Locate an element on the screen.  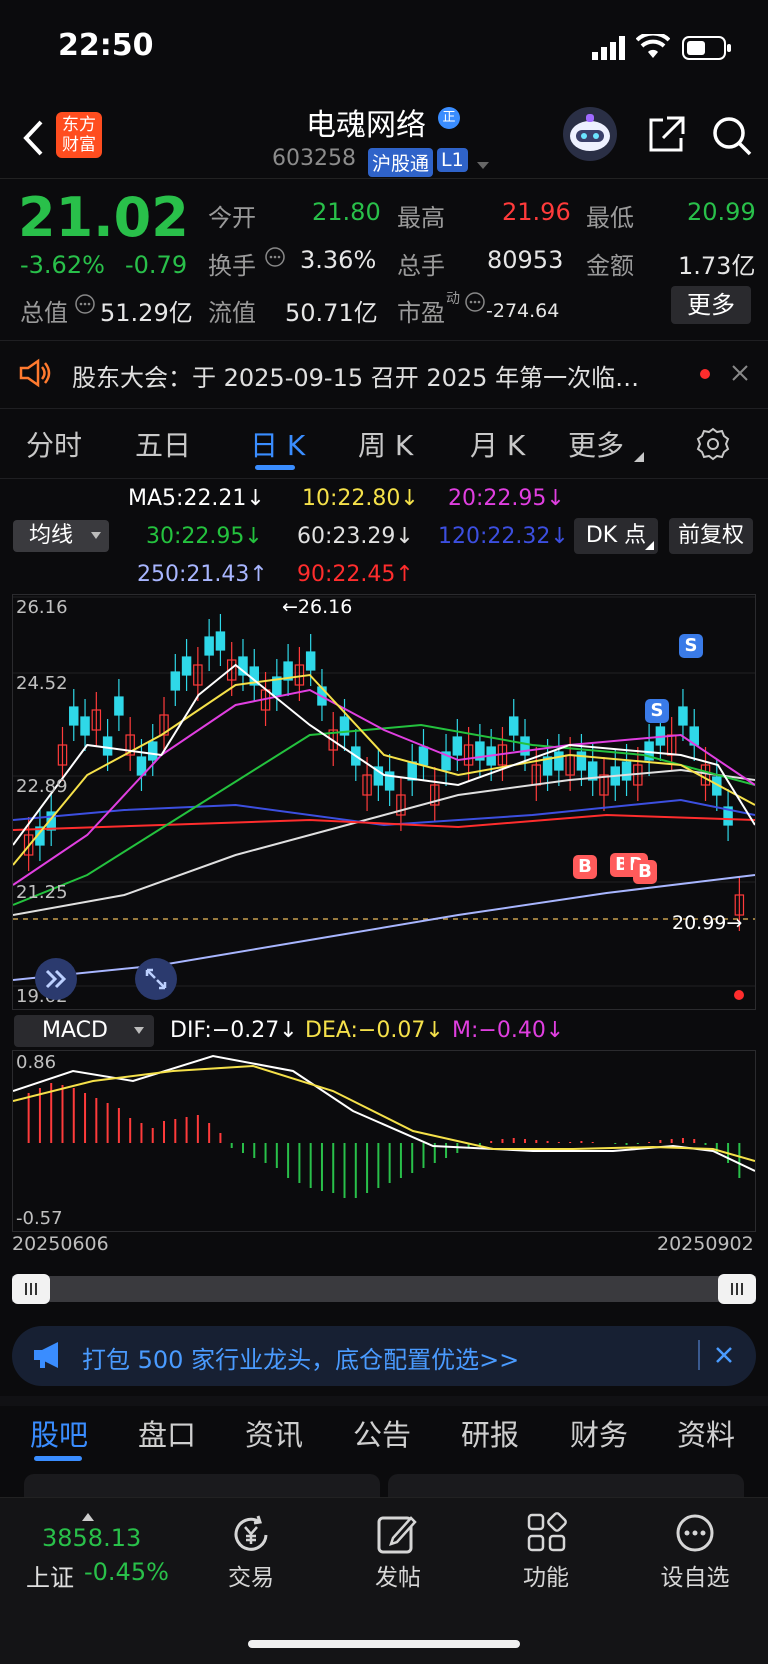
tab-weekly-k: 周 K is located at coordinates (385, 444).